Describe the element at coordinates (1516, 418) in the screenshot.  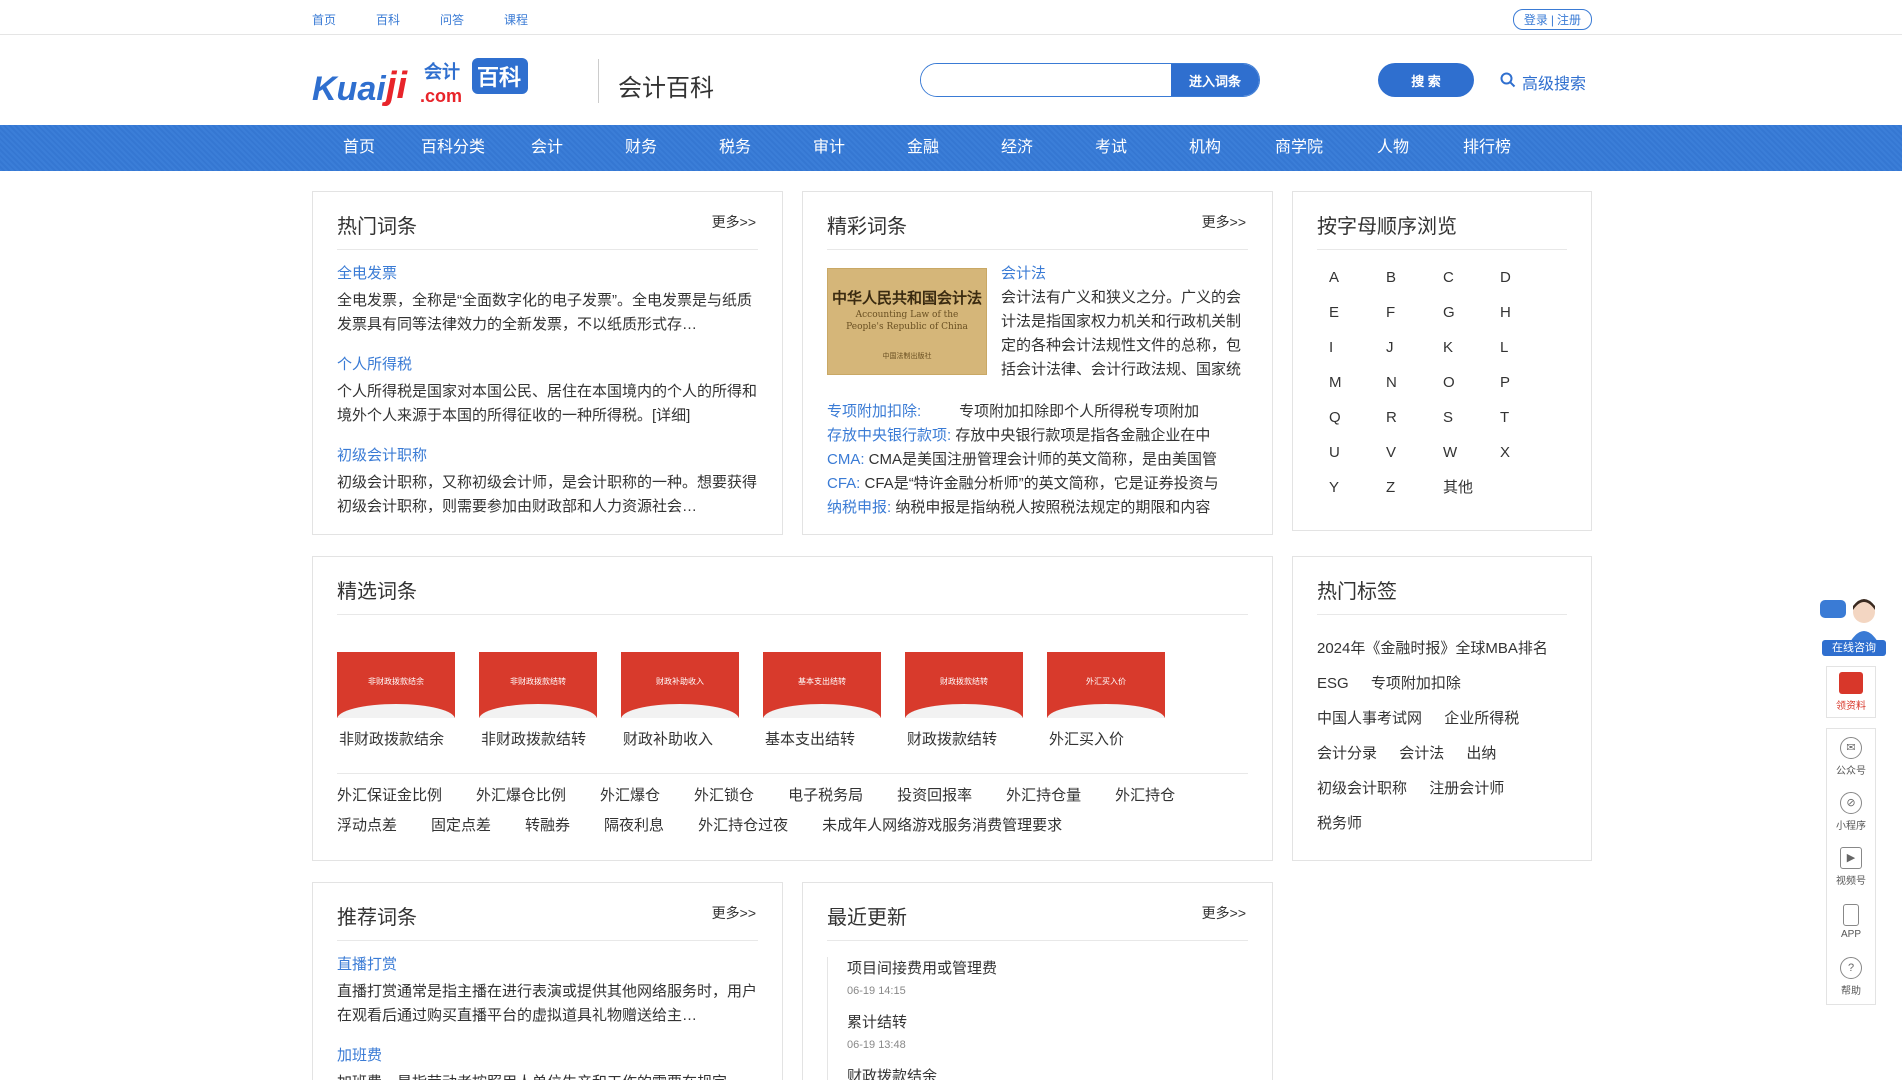
I see `alphabet-letter-link: T` at that location.